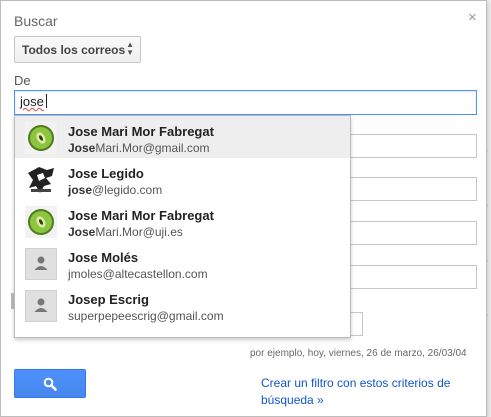  I want to click on has-words-input, so click(413, 233).